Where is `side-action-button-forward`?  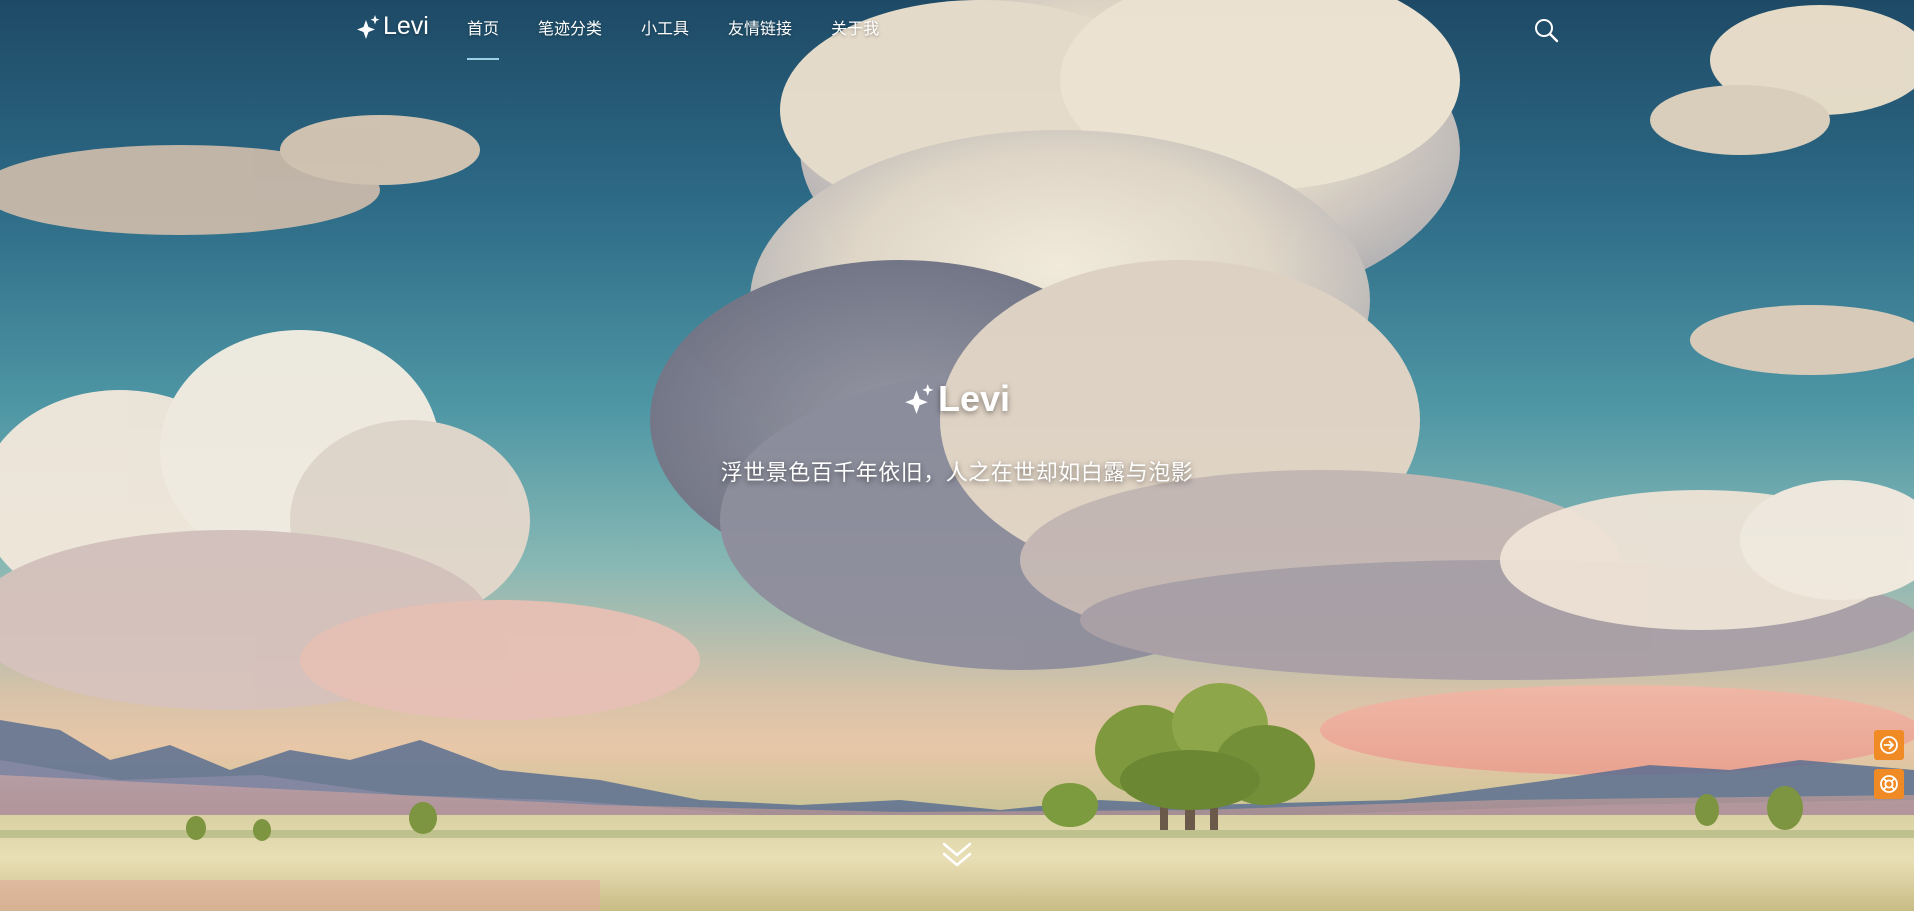 side-action-button-forward is located at coordinates (1889, 745).